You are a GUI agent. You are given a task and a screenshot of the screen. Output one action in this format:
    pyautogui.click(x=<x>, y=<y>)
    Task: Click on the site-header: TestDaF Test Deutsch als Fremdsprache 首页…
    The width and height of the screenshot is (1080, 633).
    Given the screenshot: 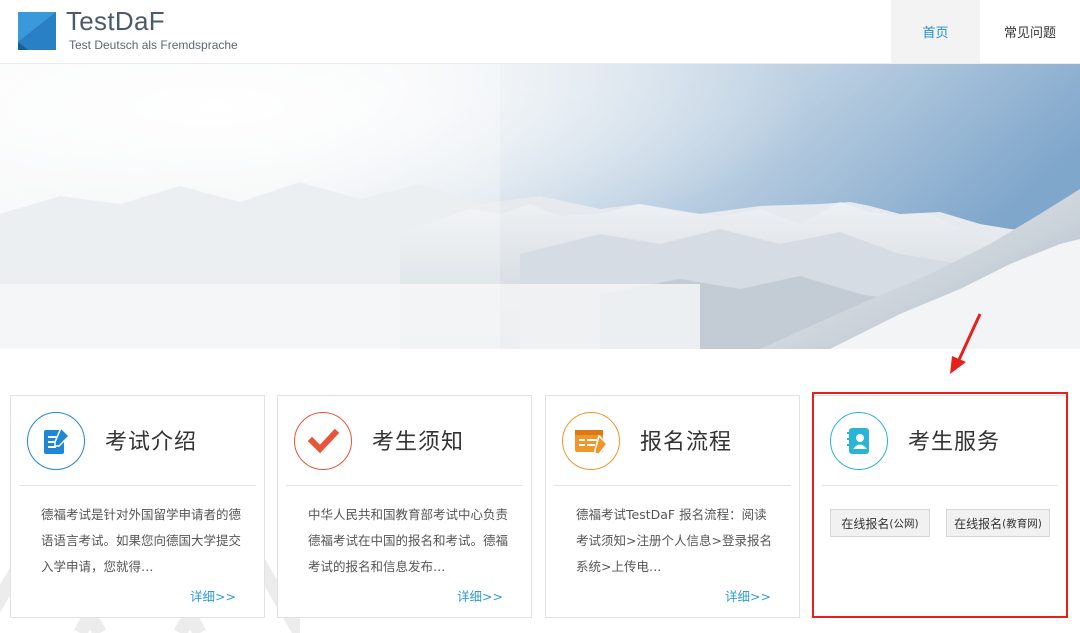 What is the action you would take?
    pyautogui.click(x=540, y=32)
    